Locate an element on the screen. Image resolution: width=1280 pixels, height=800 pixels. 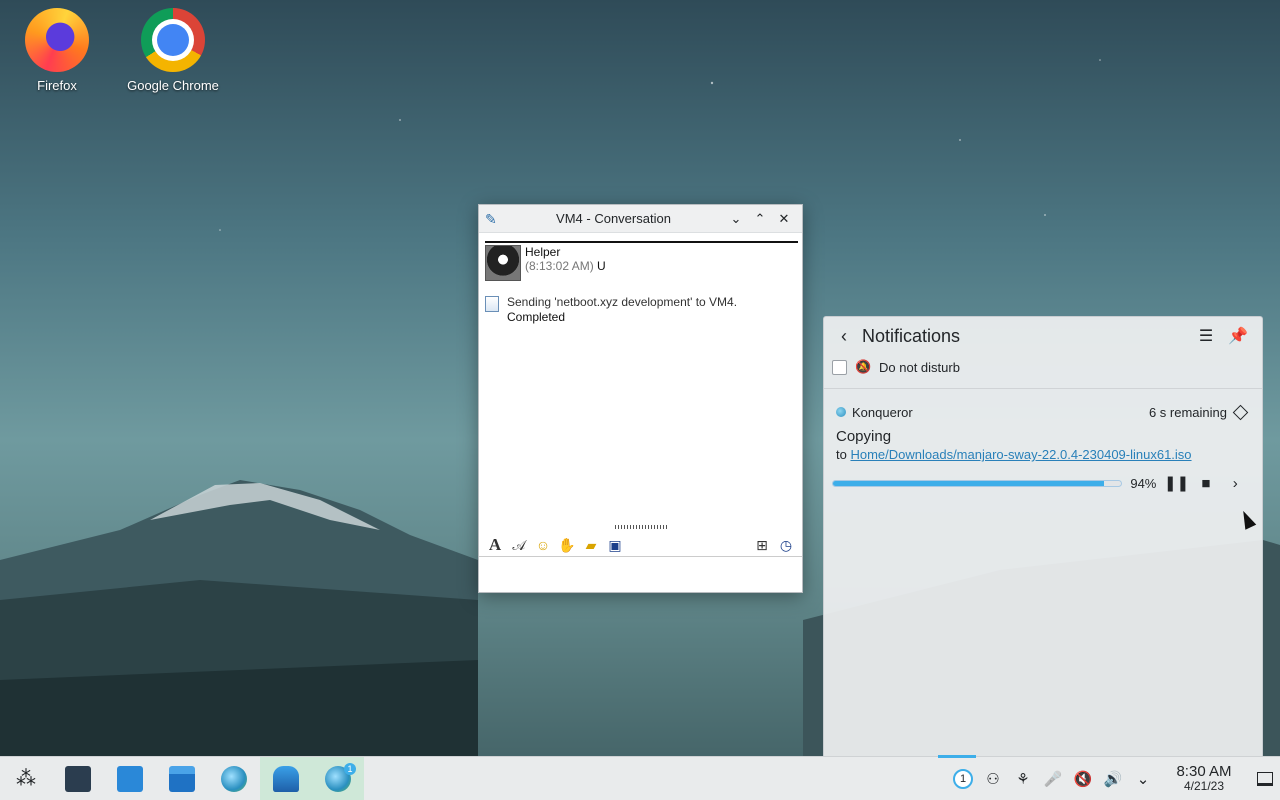
job-title: Copying is located at coordinates (864, 436).